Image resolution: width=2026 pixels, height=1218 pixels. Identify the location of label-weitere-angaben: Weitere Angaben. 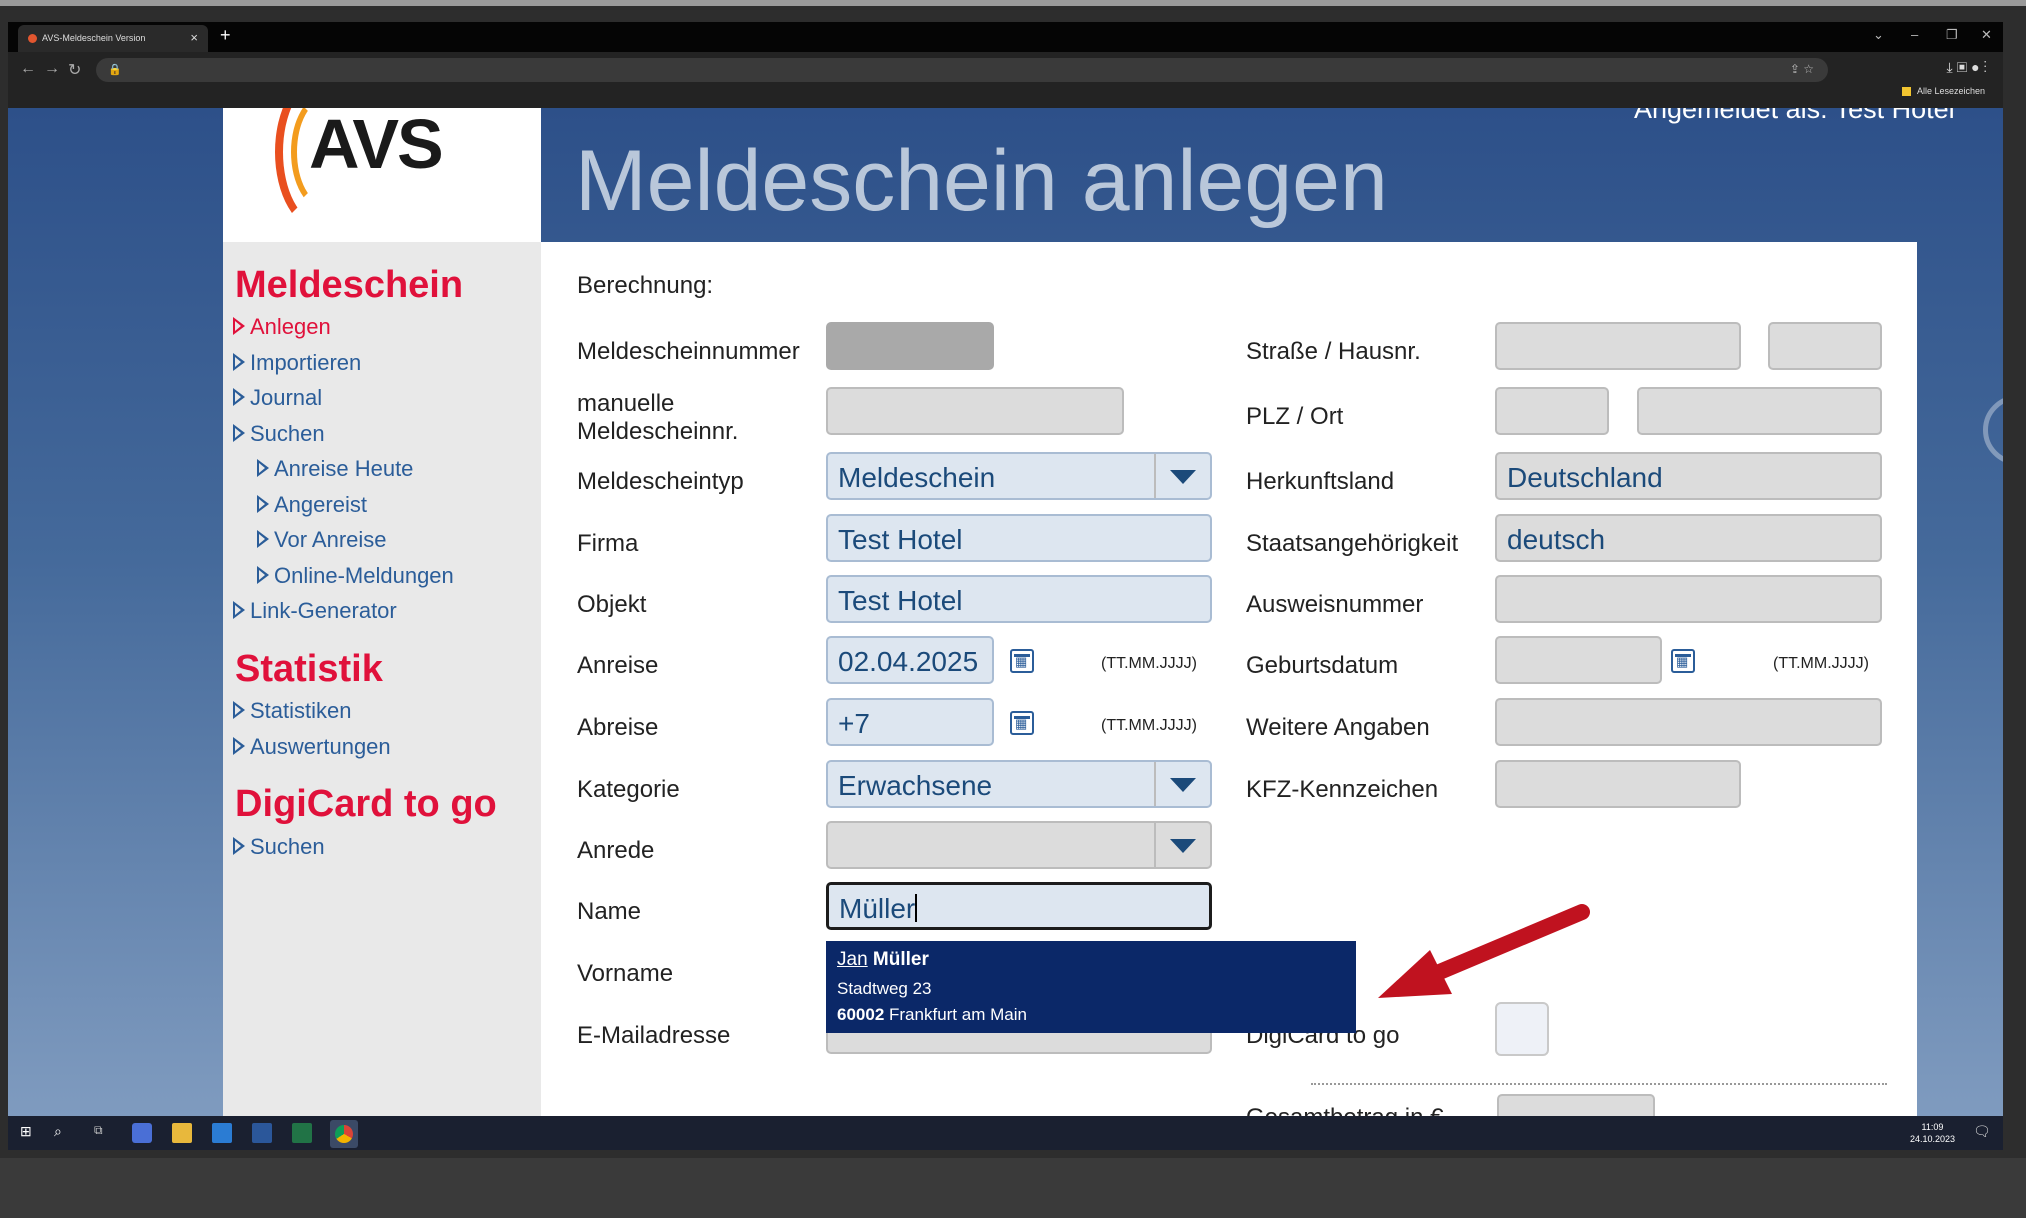
(1338, 727).